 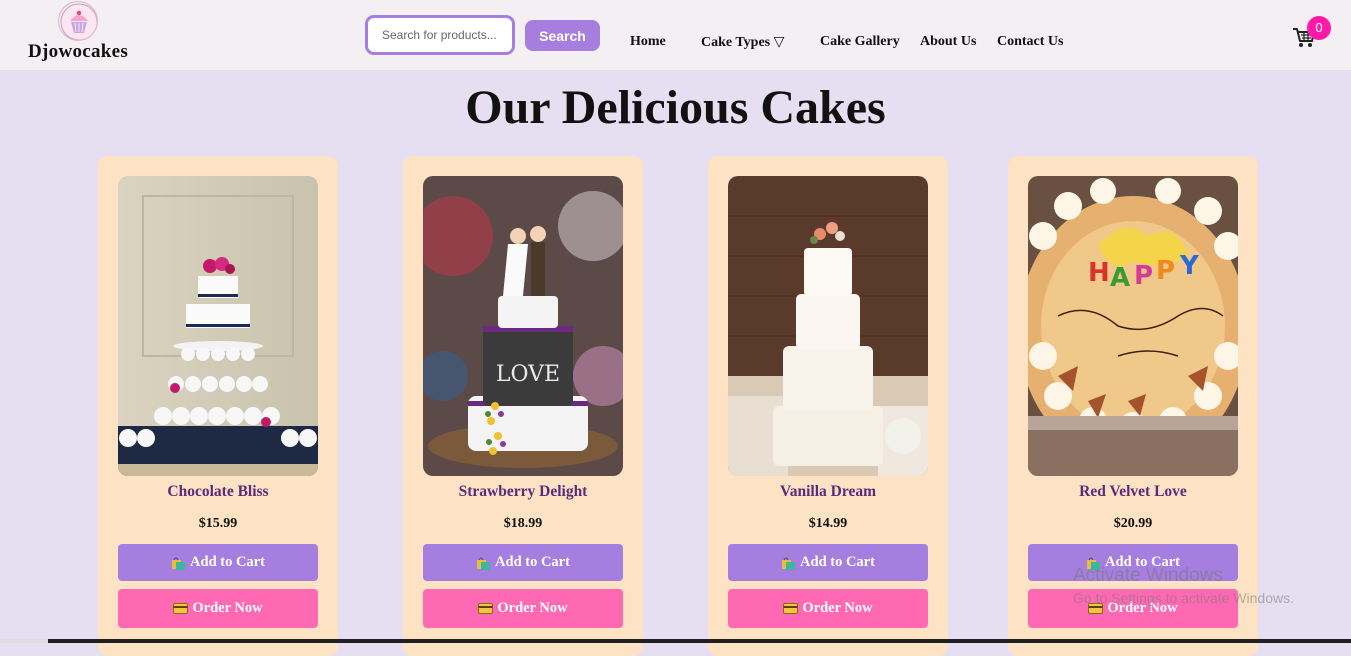 What do you see at coordinates (523, 491) in the screenshot?
I see `product-name: Strawberry Delight` at bounding box center [523, 491].